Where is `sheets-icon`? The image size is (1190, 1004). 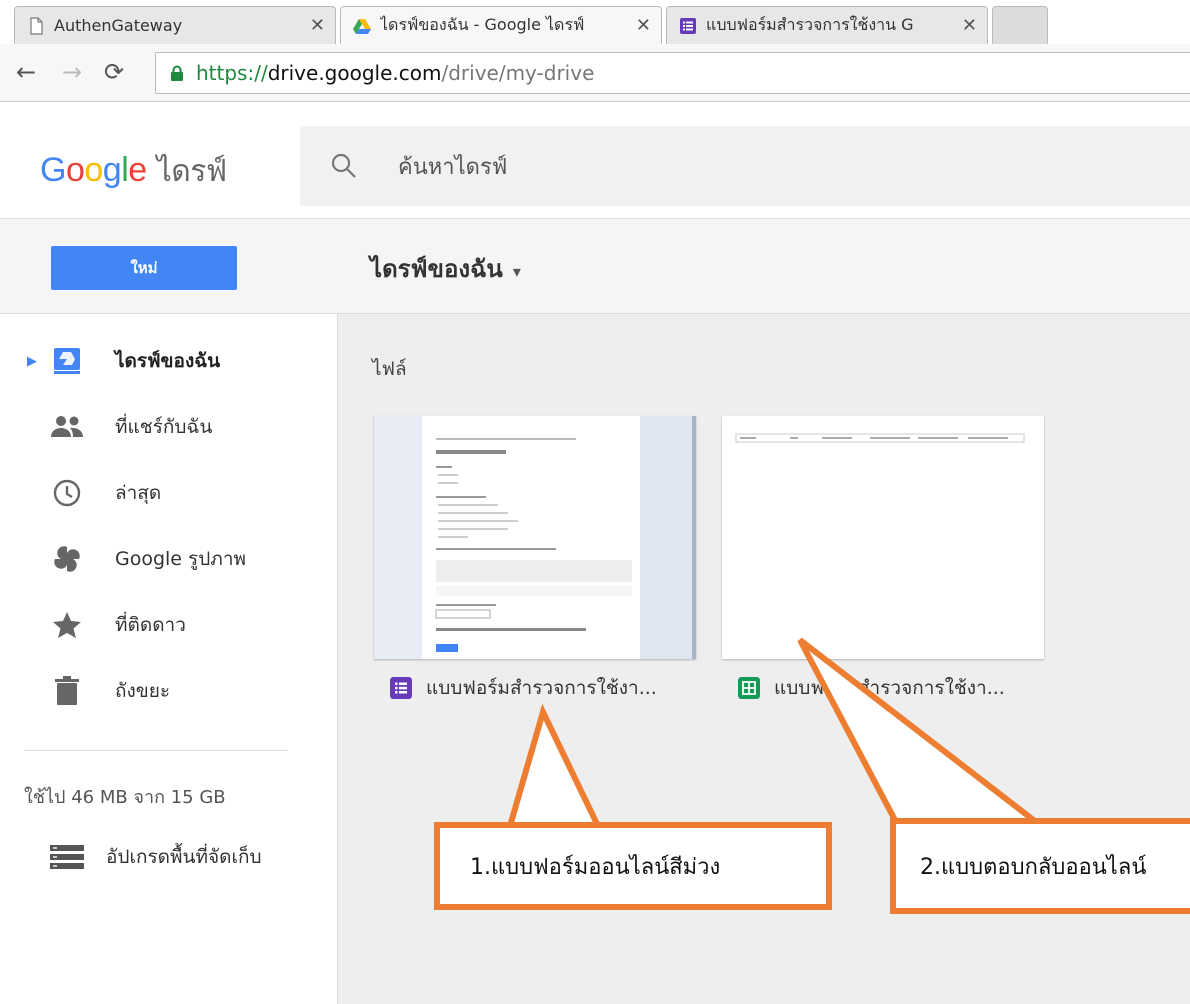 sheets-icon is located at coordinates (749, 688).